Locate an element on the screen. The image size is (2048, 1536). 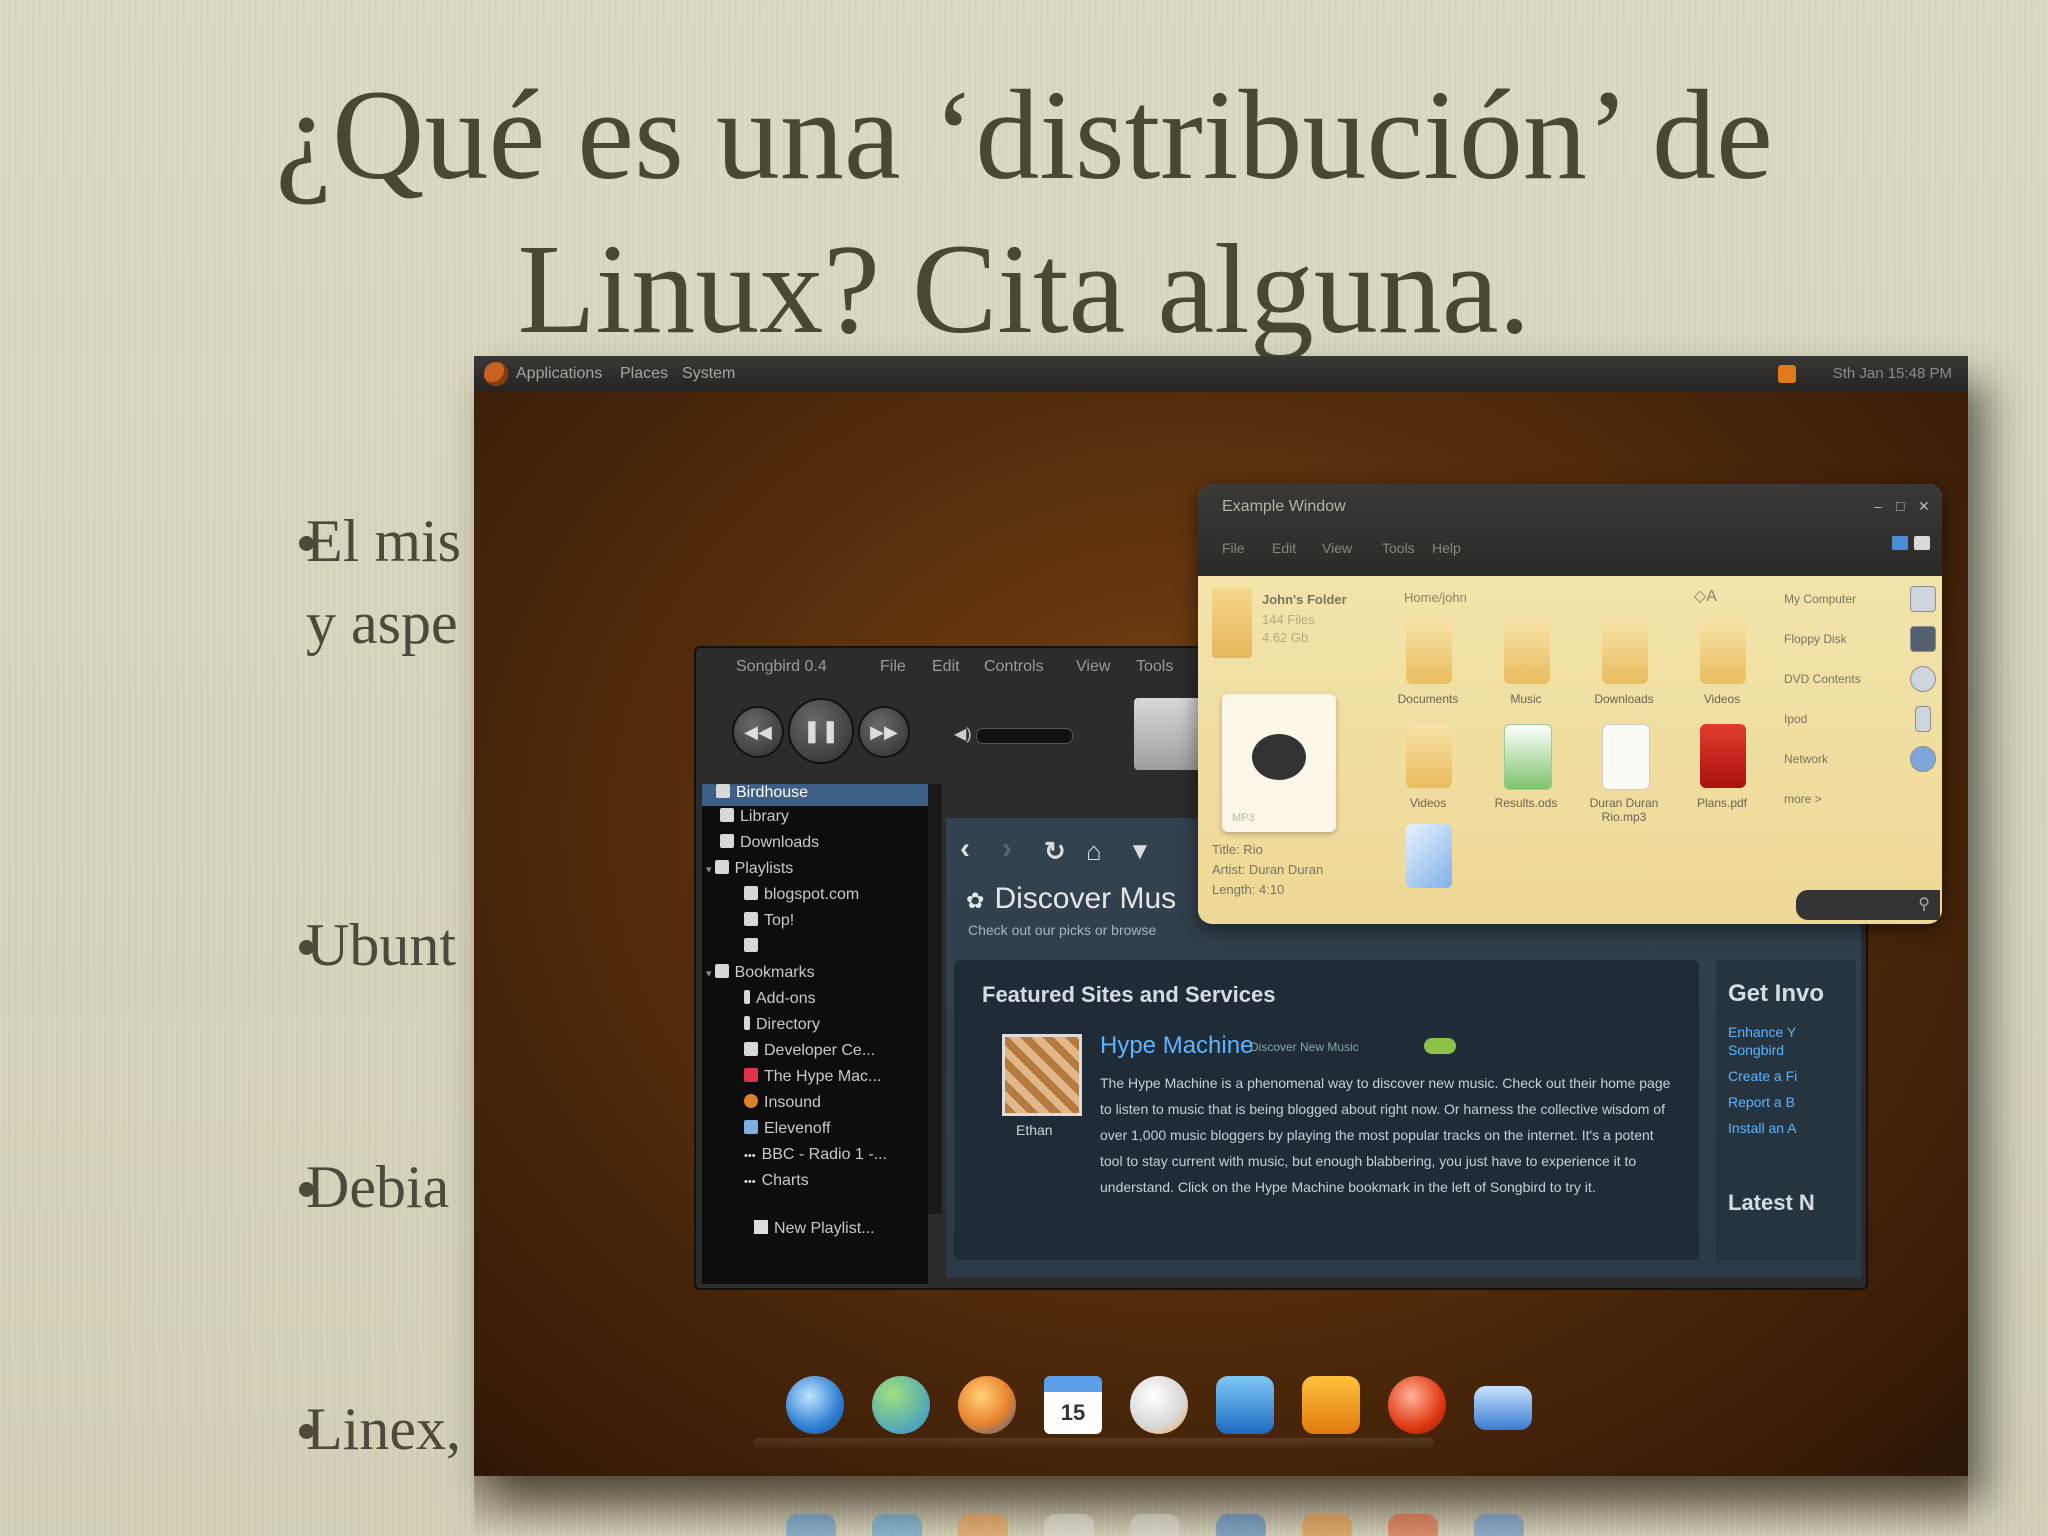
rss-icon is located at coordinates (1787, 374).